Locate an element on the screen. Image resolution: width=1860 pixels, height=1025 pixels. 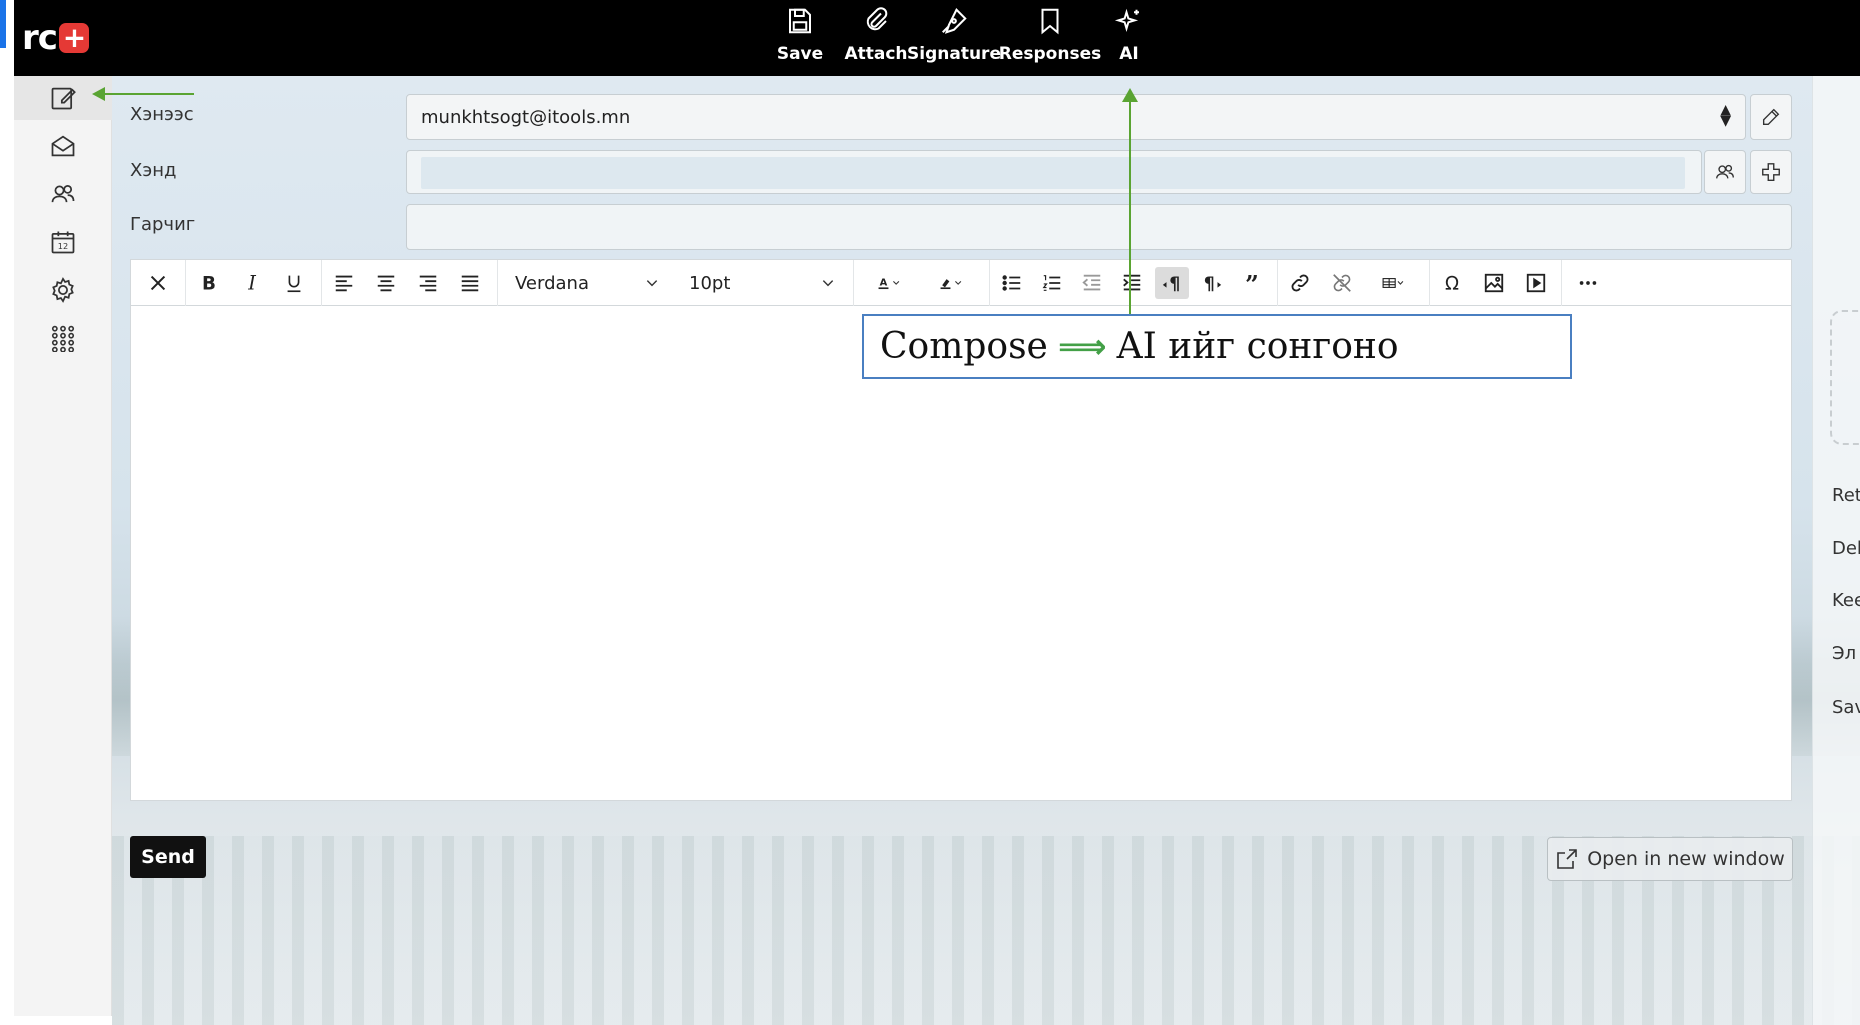
remove-link-button is located at coordinates (1342, 283).